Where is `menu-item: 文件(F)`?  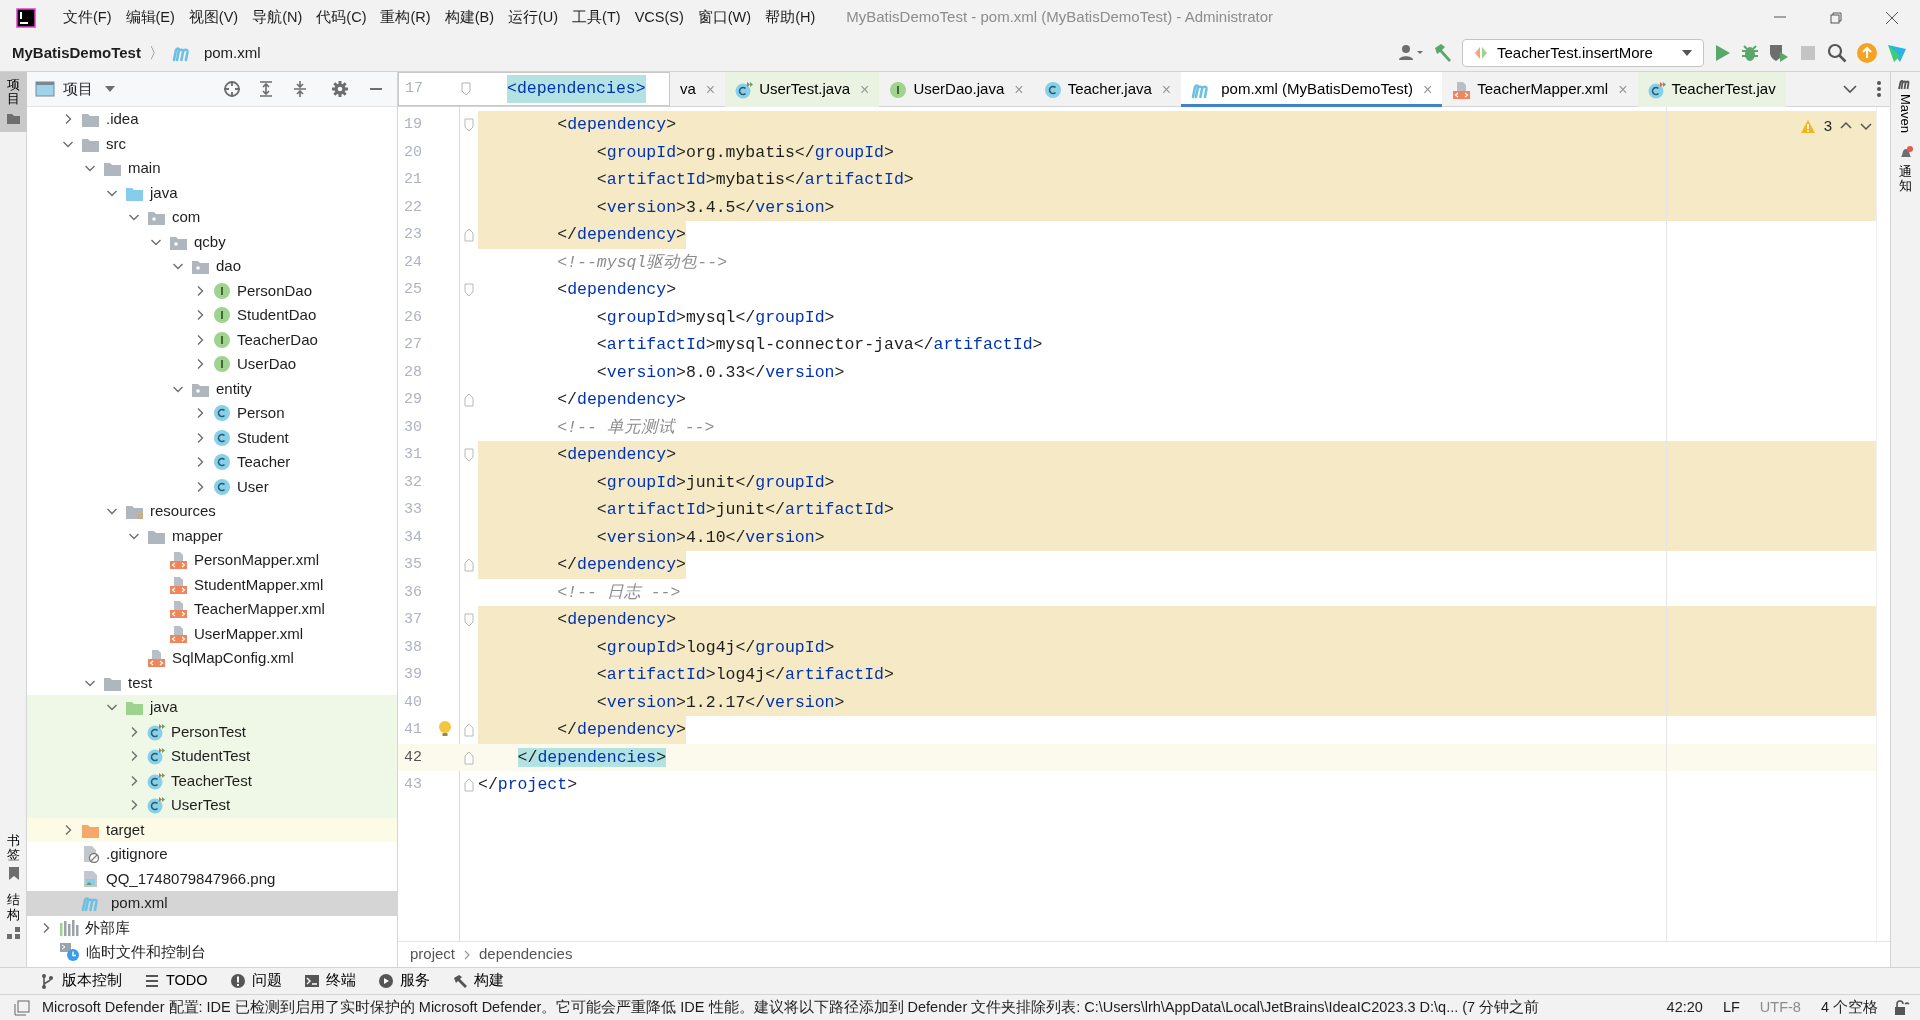 menu-item: 文件(F) is located at coordinates (87, 17).